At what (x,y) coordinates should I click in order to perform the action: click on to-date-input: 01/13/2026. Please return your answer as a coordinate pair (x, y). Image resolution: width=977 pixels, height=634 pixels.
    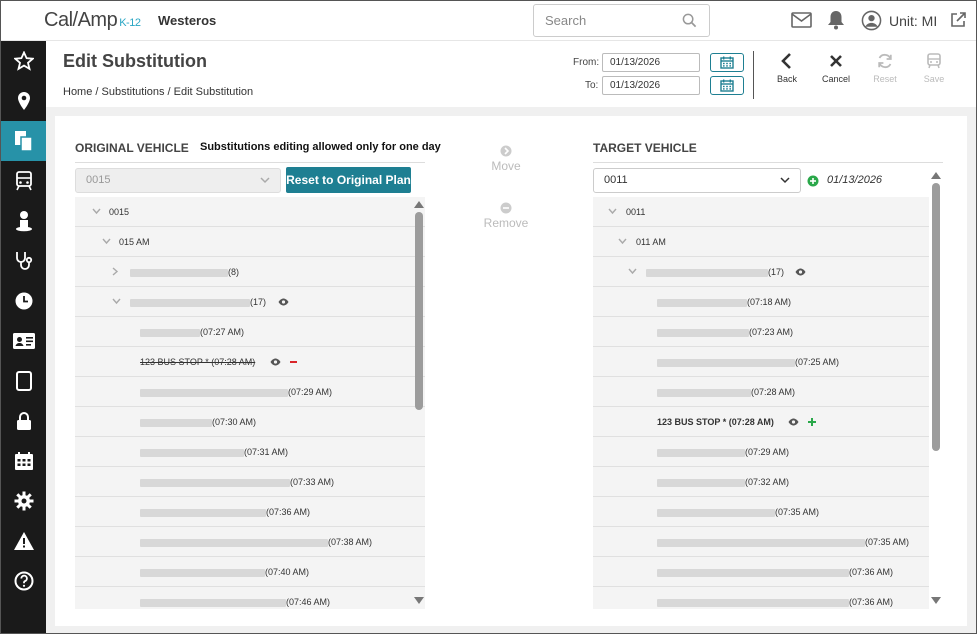
    Looking at the image, I should click on (651, 85).